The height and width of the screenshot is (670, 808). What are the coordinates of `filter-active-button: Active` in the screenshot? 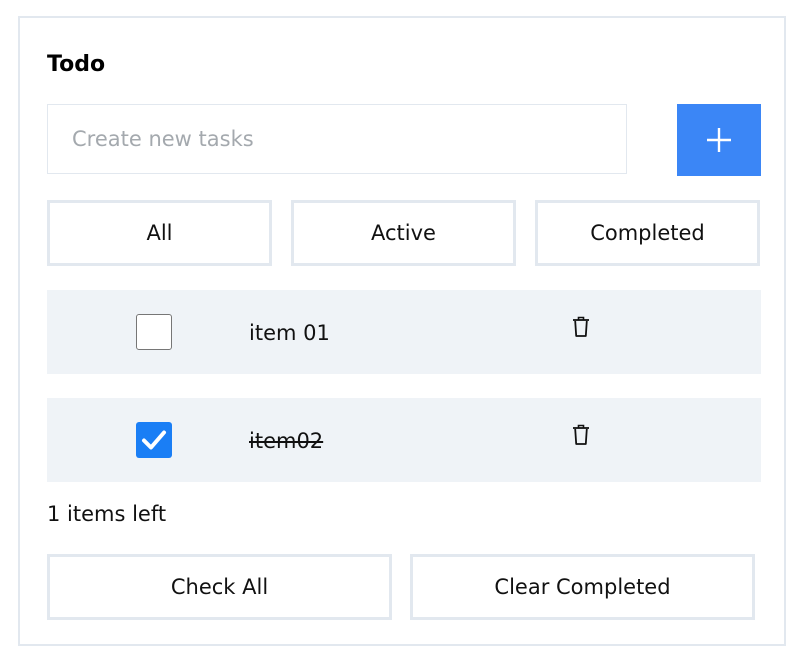 It's located at (403, 233).